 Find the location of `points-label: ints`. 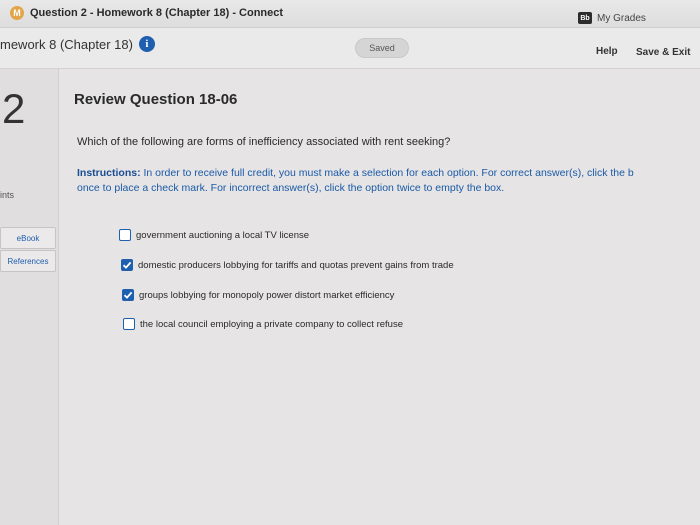

points-label: ints is located at coordinates (7, 195).